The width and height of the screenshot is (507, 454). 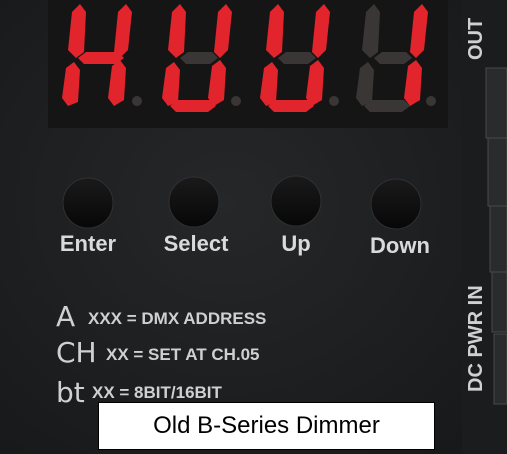 I want to click on legend-text: XX = SET AT CH.05, so click(x=183, y=354).